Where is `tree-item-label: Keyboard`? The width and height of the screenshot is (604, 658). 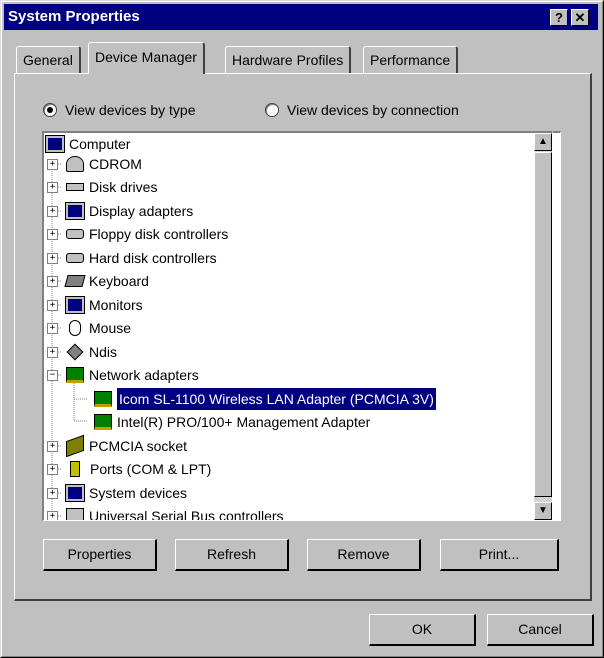
tree-item-label: Keyboard is located at coordinates (119, 281).